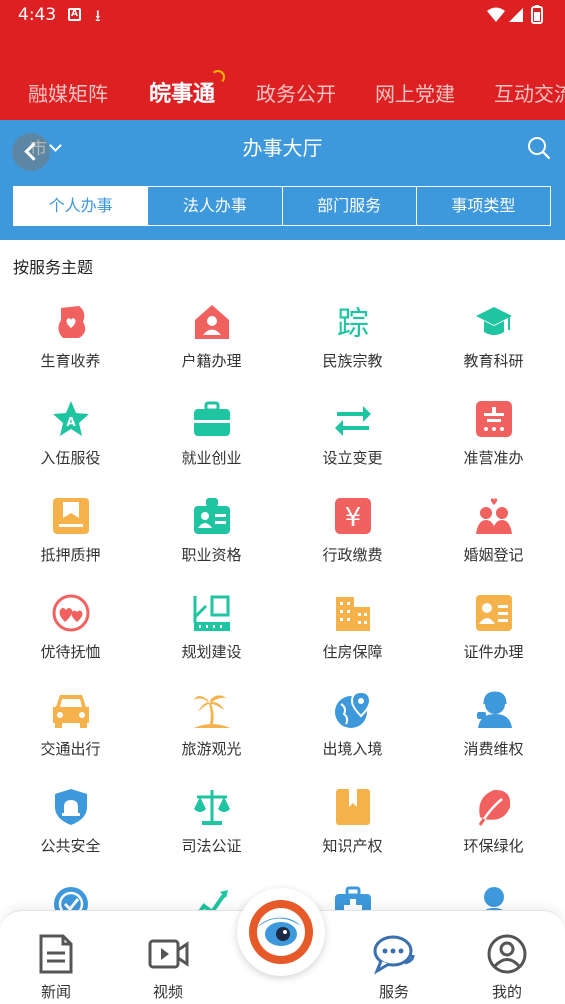 The width and height of the screenshot is (565, 1004). What do you see at coordinates (70, 361) in the screenshot?
I see `topic-label: 生育收养` at bounding box center [70, 361].